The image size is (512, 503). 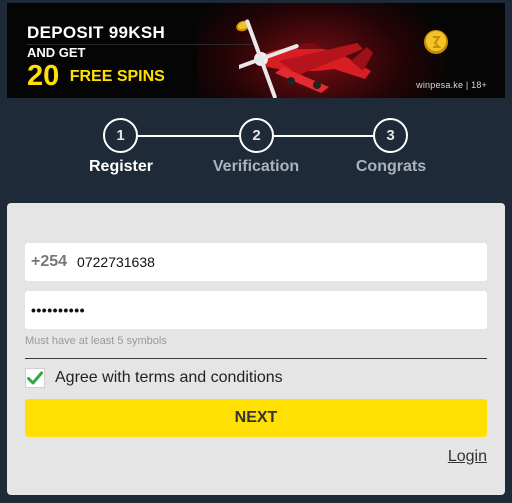 I want to click on checkmark-icon, so click(x=35, y=378).